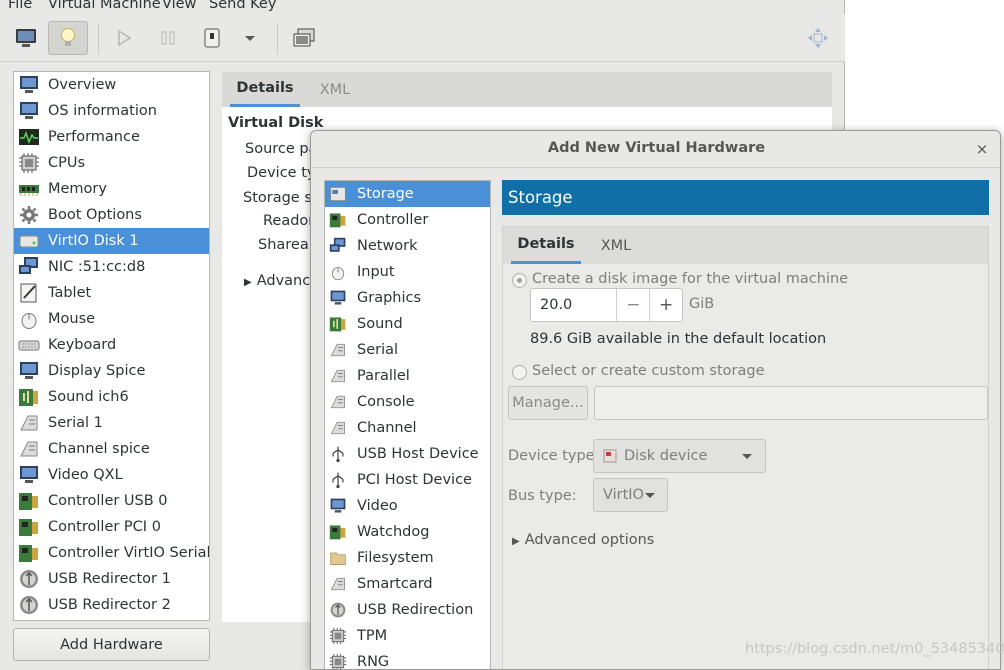 This screenshot has height=670, width=1004. I want to click on hardware-type-item: Console, so click(407, 402).